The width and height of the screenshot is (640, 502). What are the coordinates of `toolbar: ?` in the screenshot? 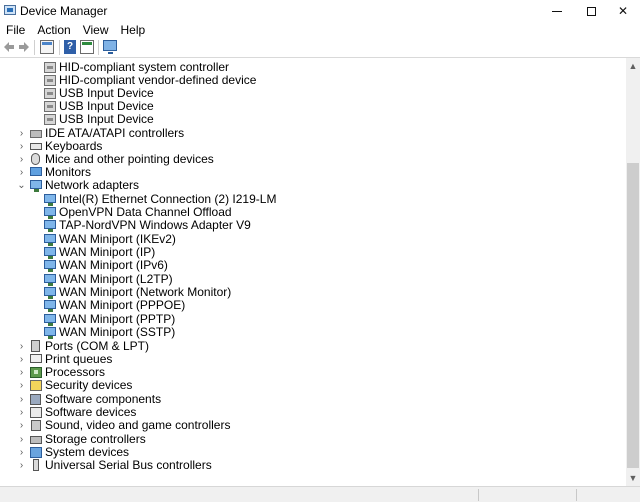 It's located at (320, 48).